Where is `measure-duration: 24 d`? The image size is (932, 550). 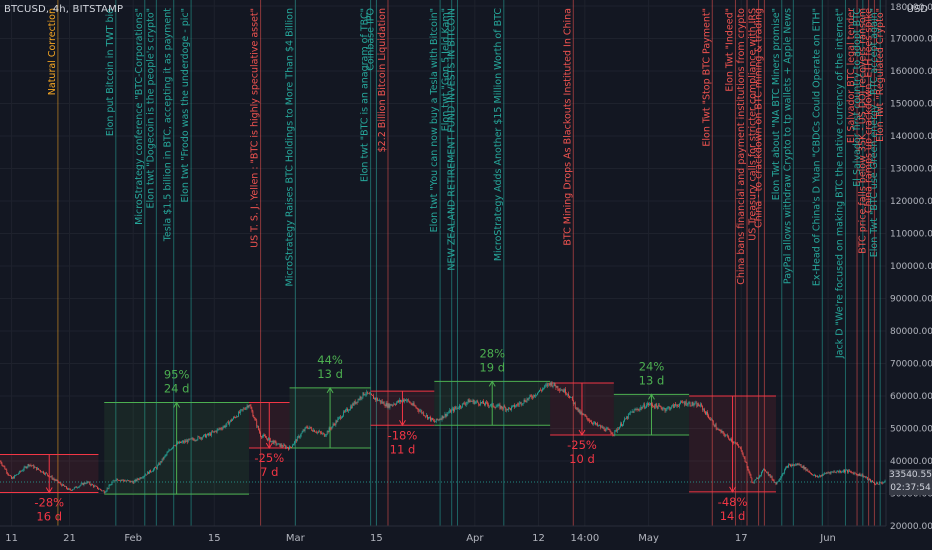
measure-duration: 24 d is located at coordinates (177, 389).